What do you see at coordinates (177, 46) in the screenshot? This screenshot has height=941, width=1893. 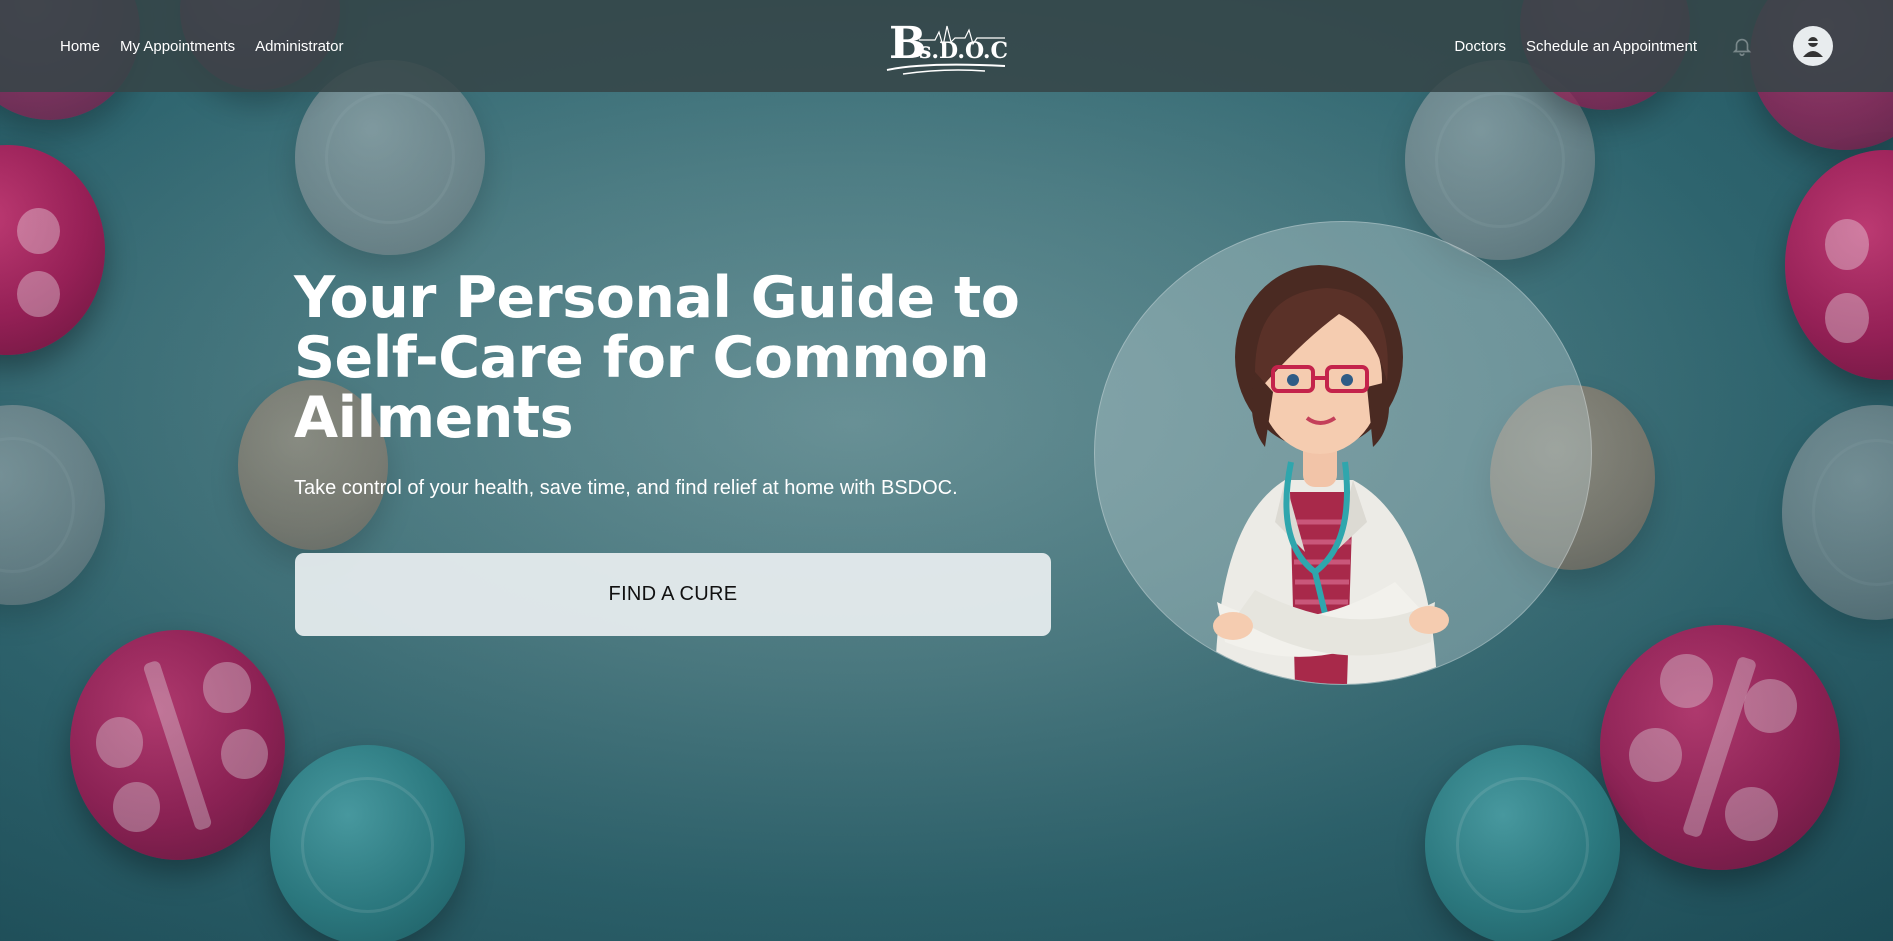 I see `nav-my-appointments-link: My Appointments` at bounding box center [177, 46].